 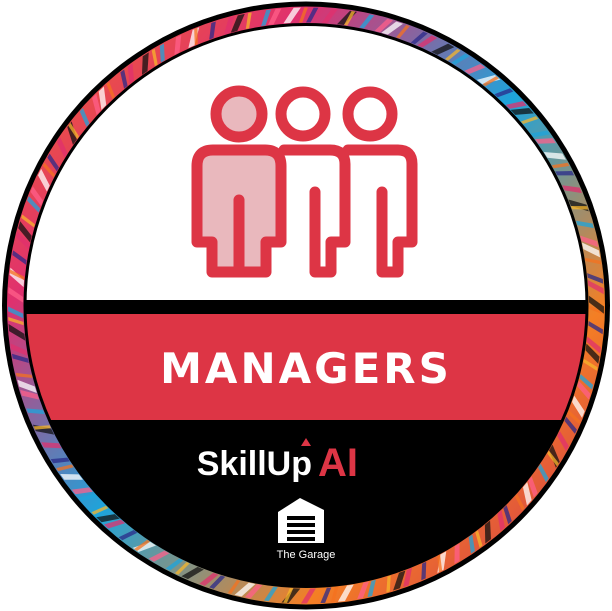 What do you see at coordinates (338, 463) in the screenshot?
I see `brand-ai: AI` at bounding box center [338, 463].